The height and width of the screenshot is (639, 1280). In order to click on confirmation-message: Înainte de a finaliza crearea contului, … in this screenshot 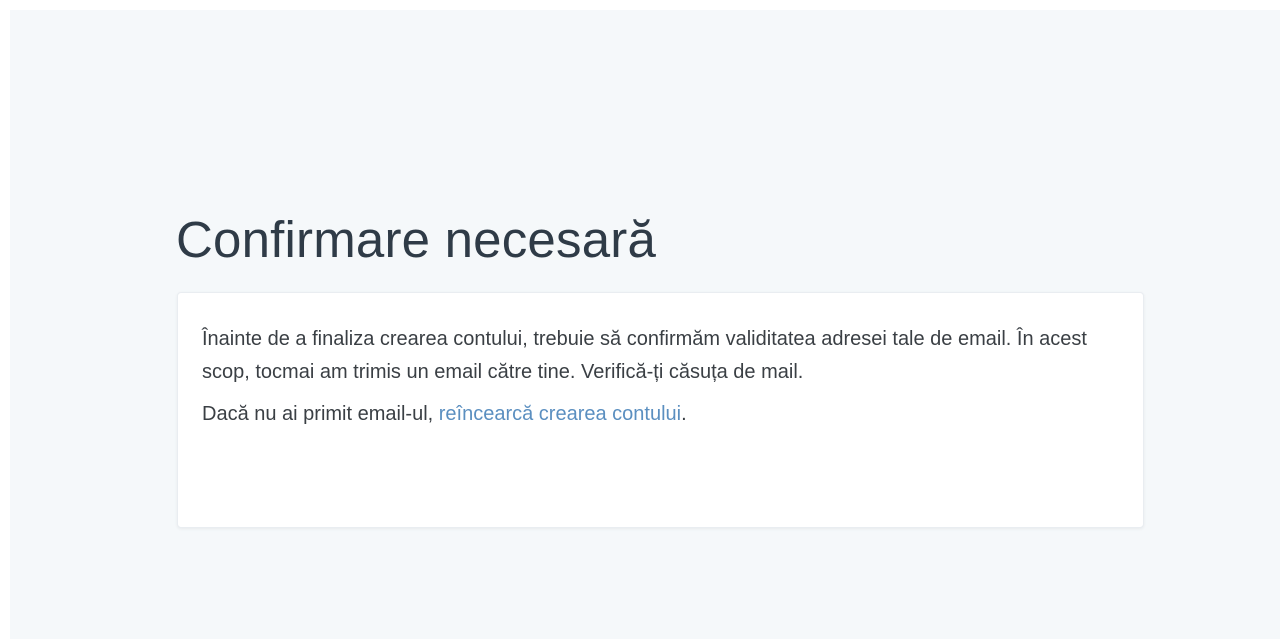, I will do `click(644, 355)`.